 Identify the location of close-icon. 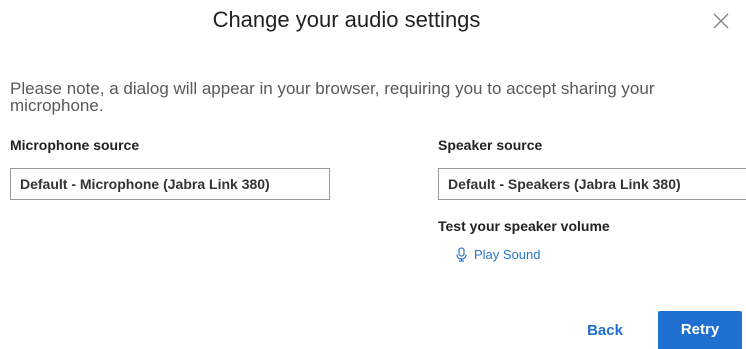
(721, 21).